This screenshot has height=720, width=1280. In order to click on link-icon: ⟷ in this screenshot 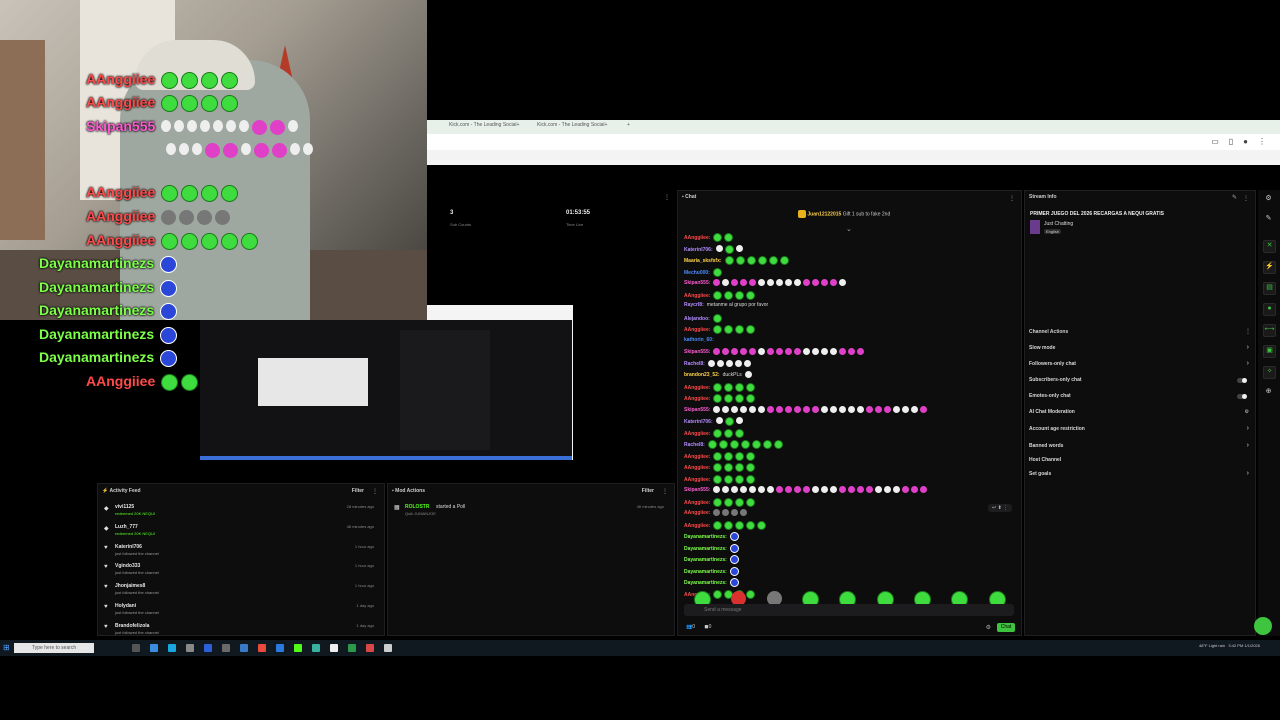, I will do `click(1269, 330)`.